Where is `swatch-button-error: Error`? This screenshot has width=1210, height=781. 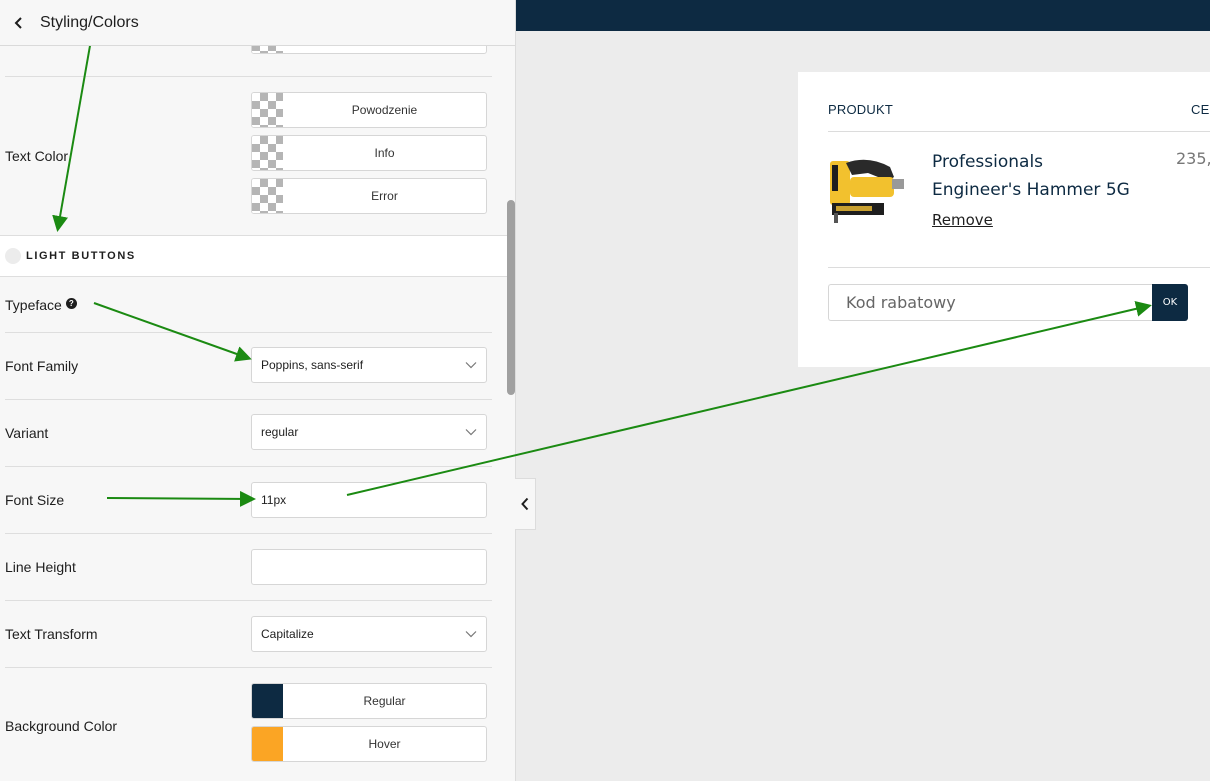 swatch-button-error: Error is located at coordinates (369, 196).